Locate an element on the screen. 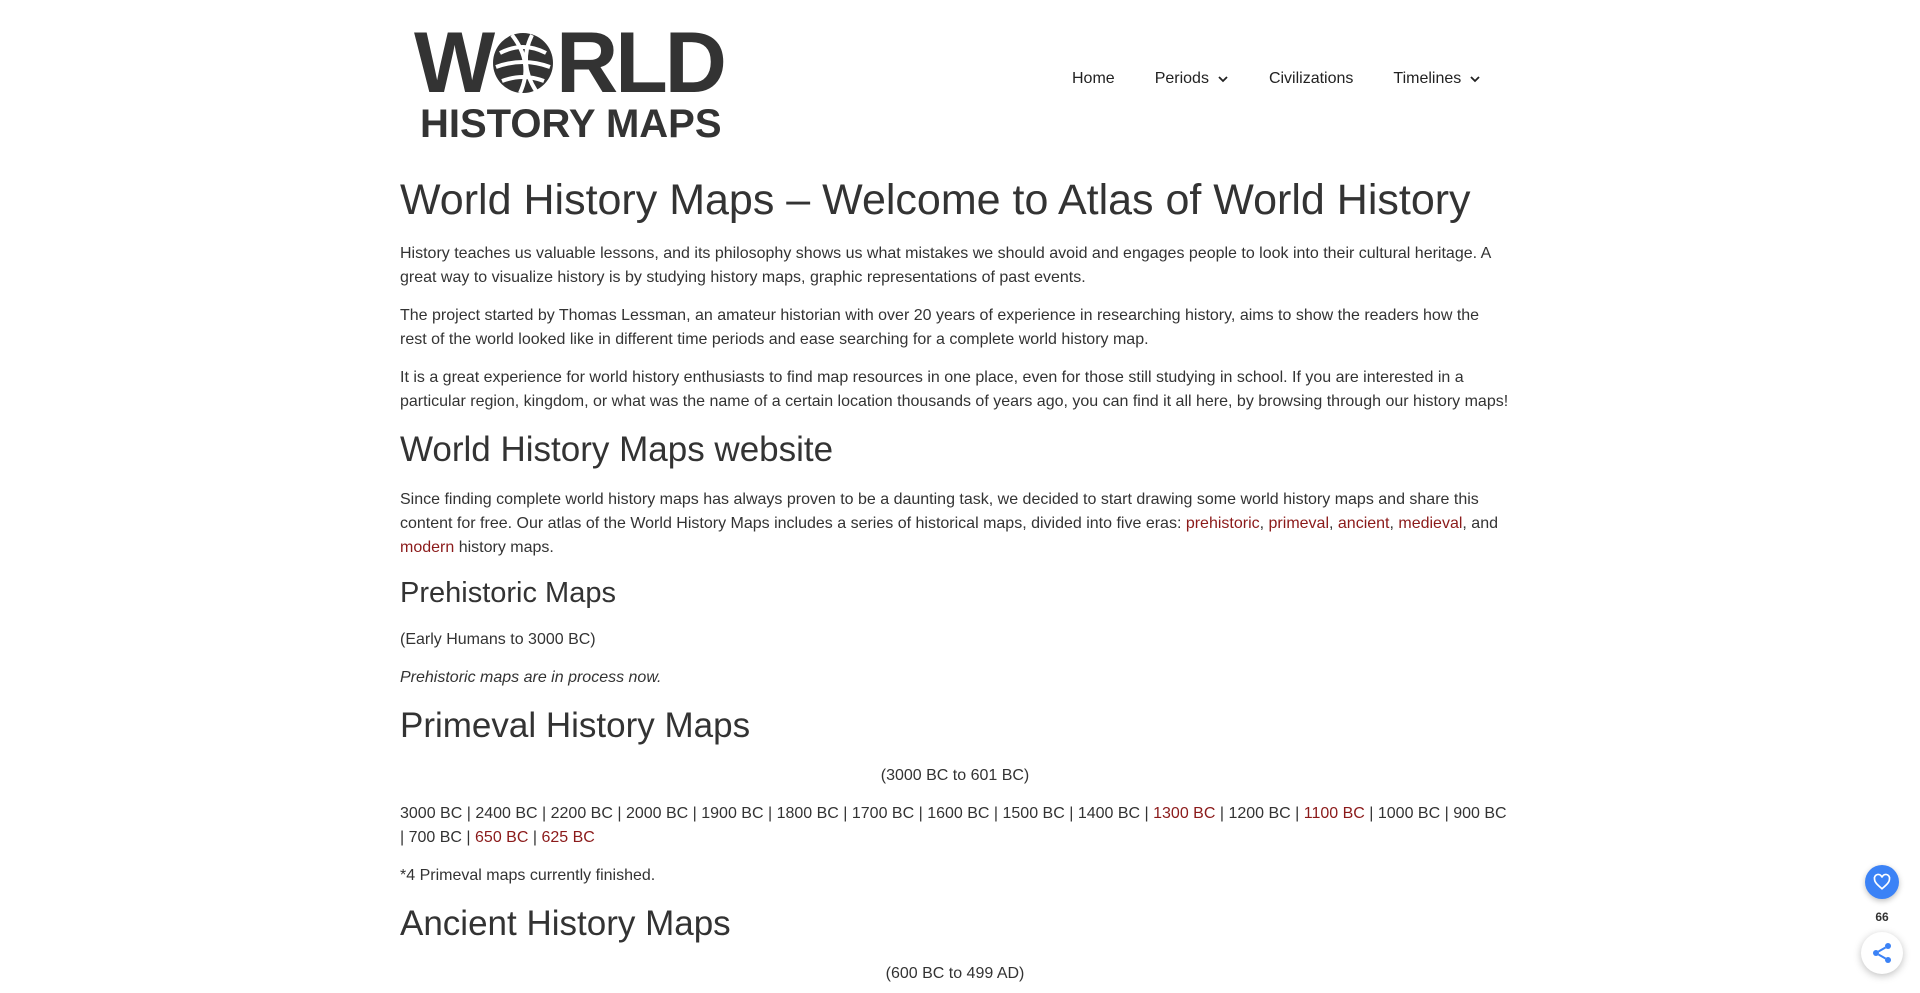 This screenshot has height=993, width=1920. ancient-range: (600 BC to 499 AD) is located at coordinates (955, 973).